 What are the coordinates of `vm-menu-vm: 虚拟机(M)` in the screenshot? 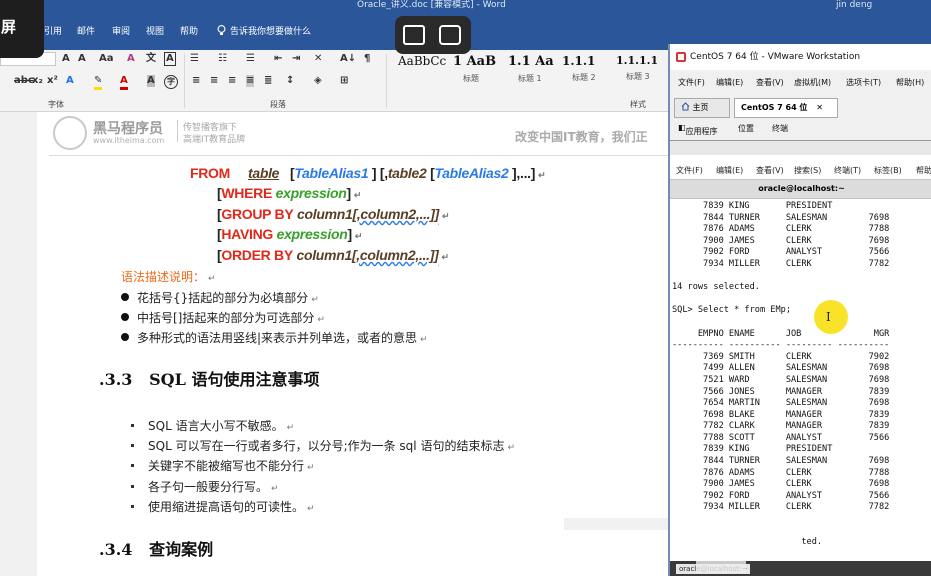 It's located at (812, 82).